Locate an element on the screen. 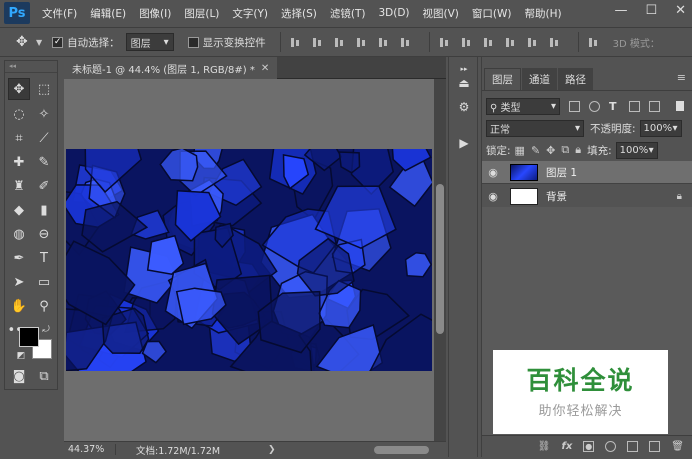 Image resolution: width=692 pixels, height=459 pixels. align-bottom-icon is located at coordinates (339, 42).